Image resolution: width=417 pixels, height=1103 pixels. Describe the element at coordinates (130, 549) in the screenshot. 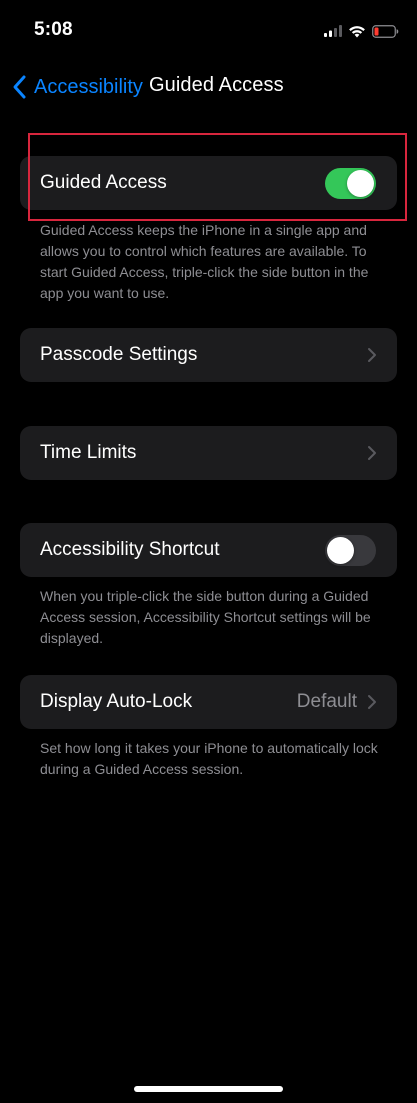

I see `accessibility-shortcut-label: Accessibility Shortcut` at that location.